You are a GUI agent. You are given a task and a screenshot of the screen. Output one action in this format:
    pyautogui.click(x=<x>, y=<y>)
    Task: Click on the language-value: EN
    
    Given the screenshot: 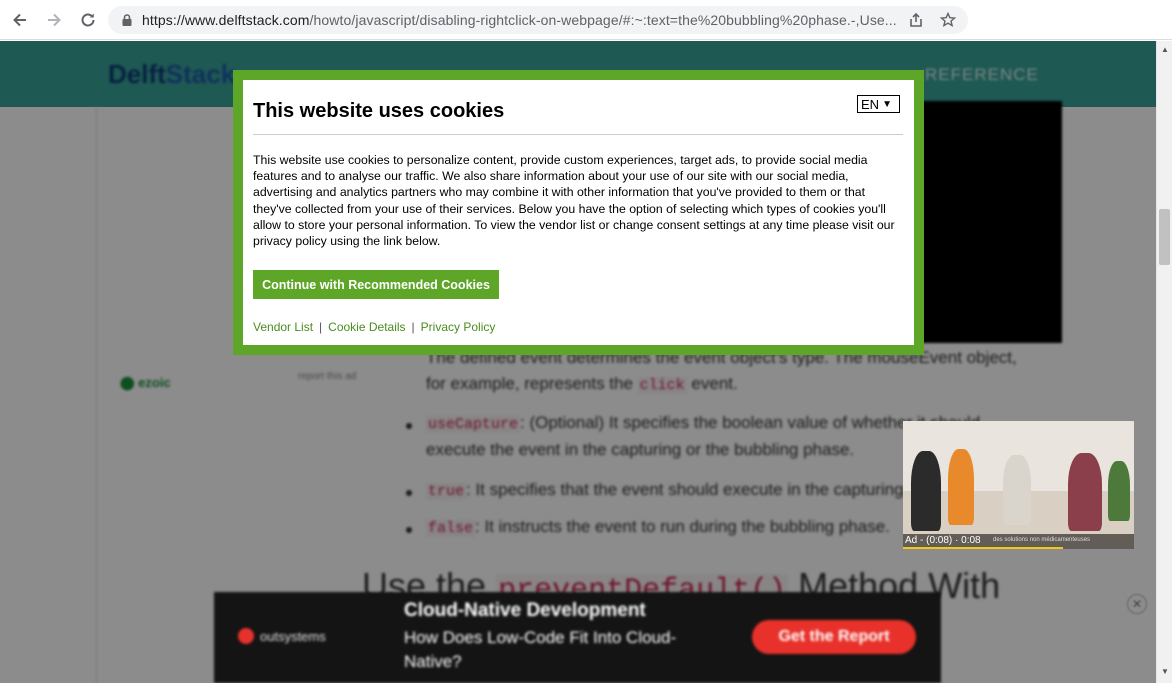 What is the action you would take?
    pyautogui.click(x=870, y=104)
    